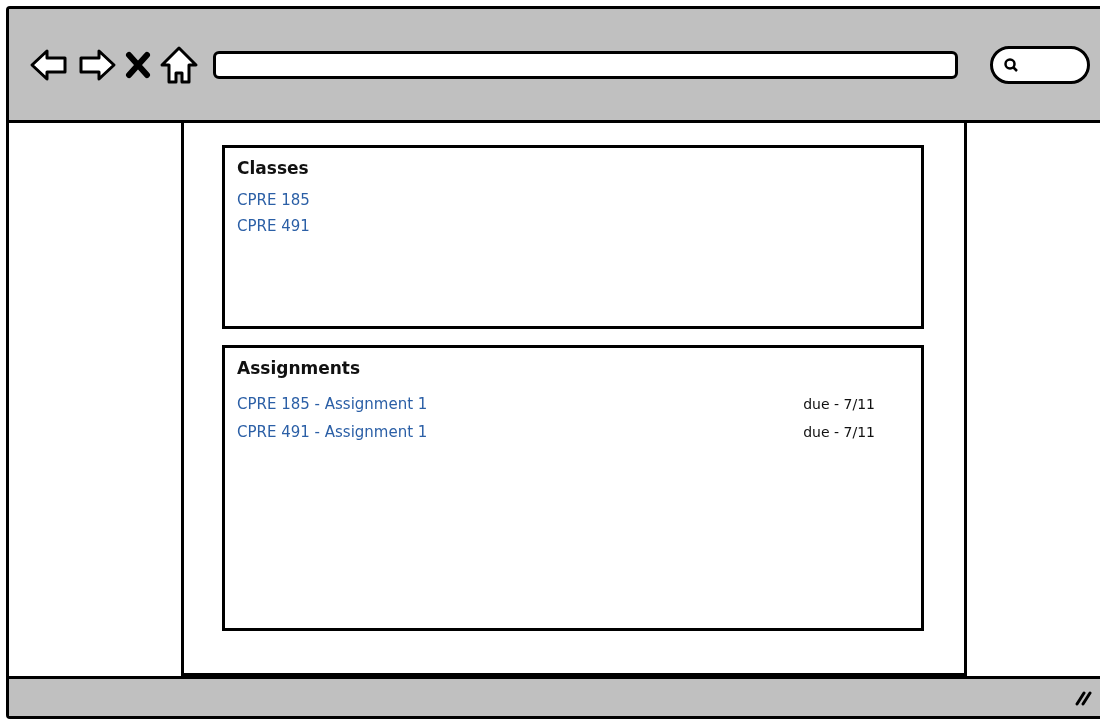 The height and width of the screenshot is (721, 1100). I want to click on panel-title: Classes, so click(273, 168).